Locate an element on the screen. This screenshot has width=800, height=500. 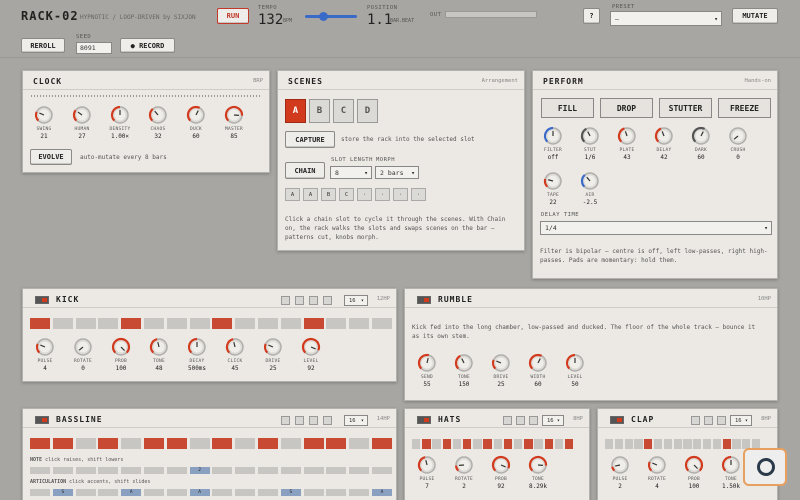
clock-human-knob is located at coordinates (82, 115).